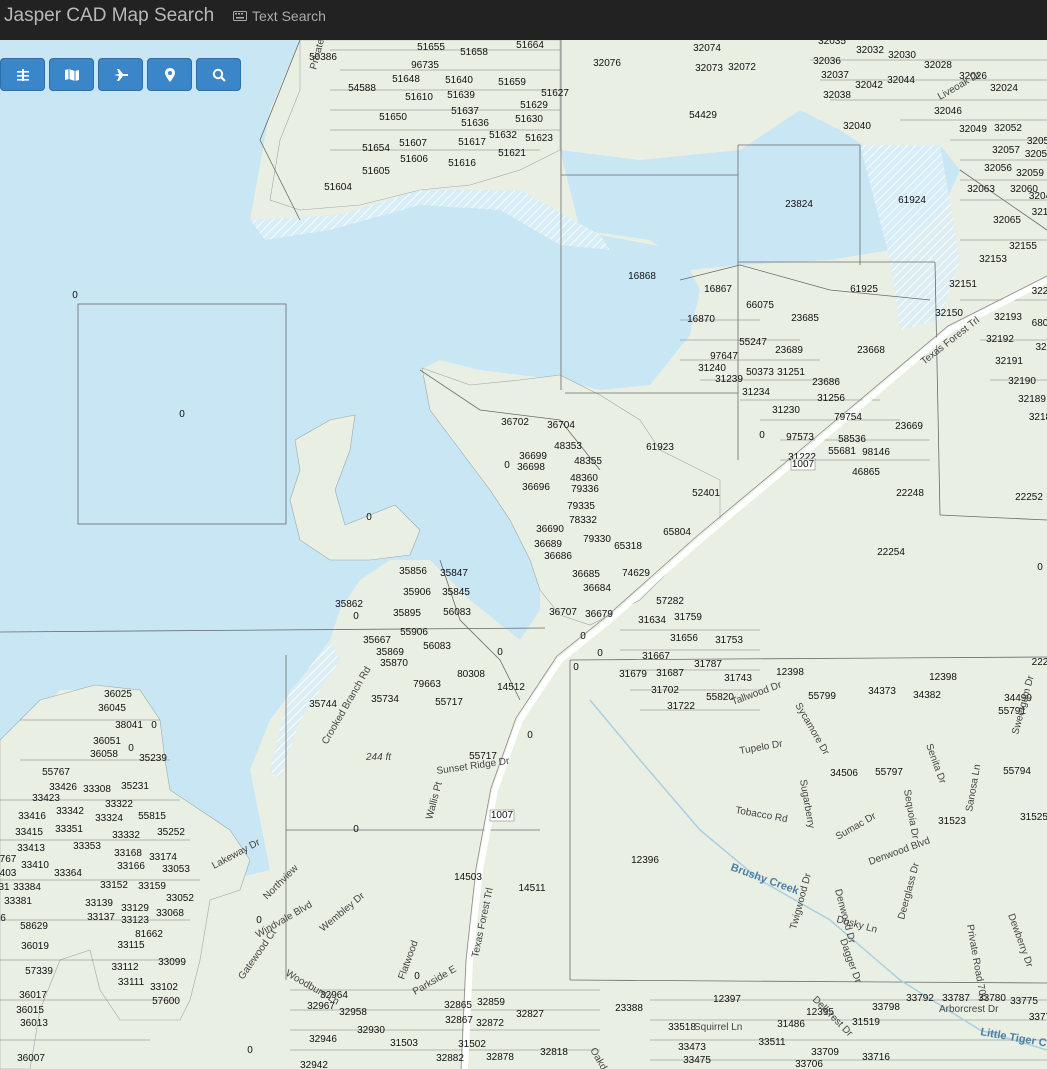 The image size is (1047, 1069). I want to click on parcel-label: 97573, so click(800, 437).